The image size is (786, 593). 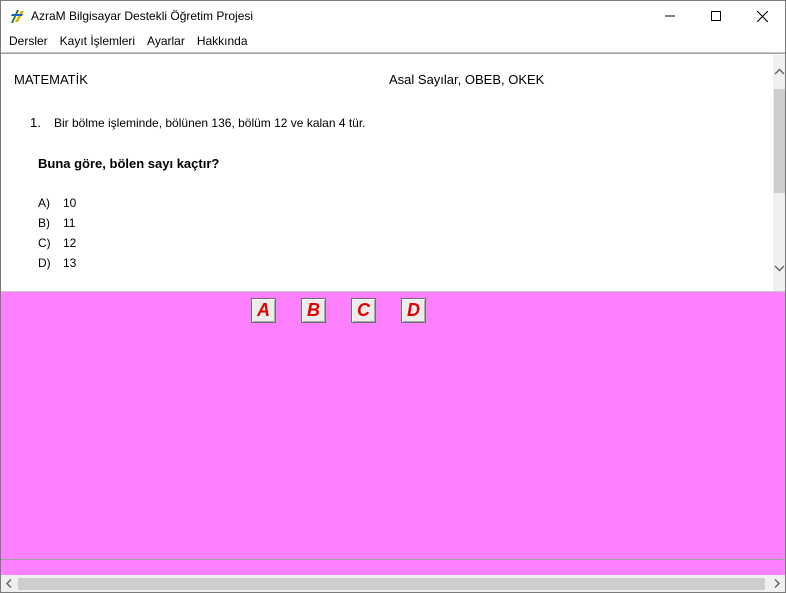 I want to click on maximize-button, so click(x=716, y=16).